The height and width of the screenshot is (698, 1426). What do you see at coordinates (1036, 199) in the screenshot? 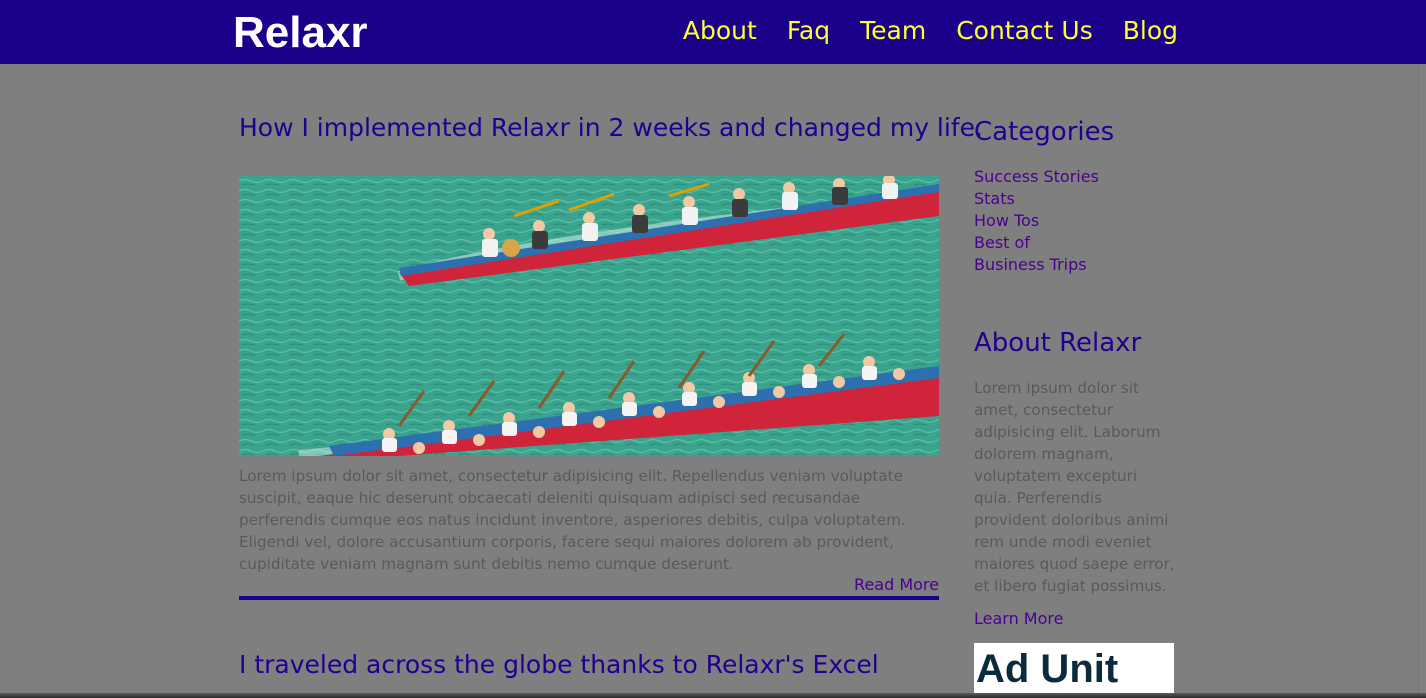
I see `category-item: Stats` at bounding box center [1036, 199].